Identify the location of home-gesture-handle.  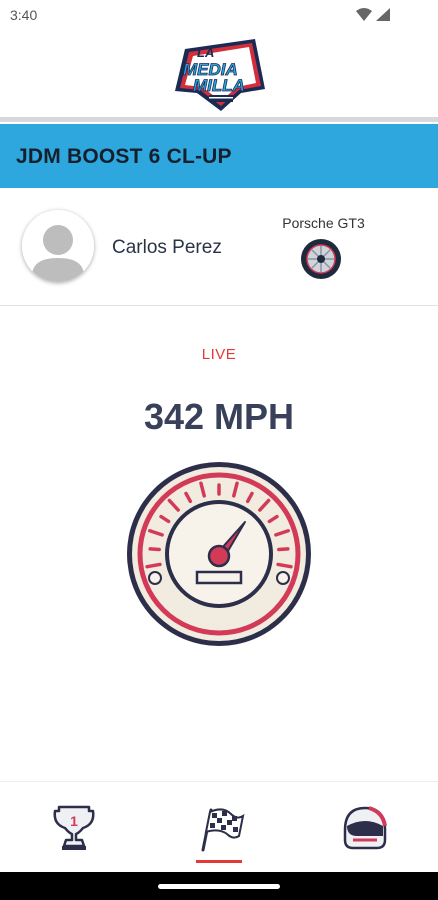
(219, 886).